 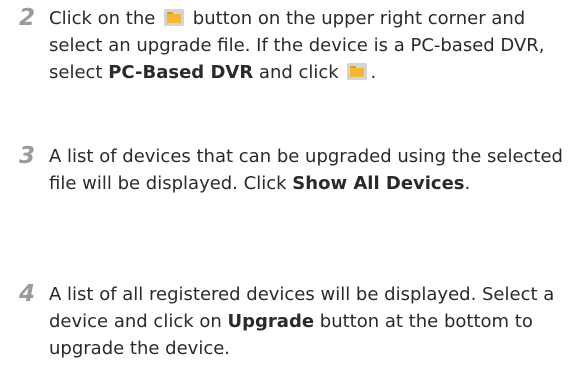 I want to click on step-bold-term: Show All Devices, so click(x=378, y=183).